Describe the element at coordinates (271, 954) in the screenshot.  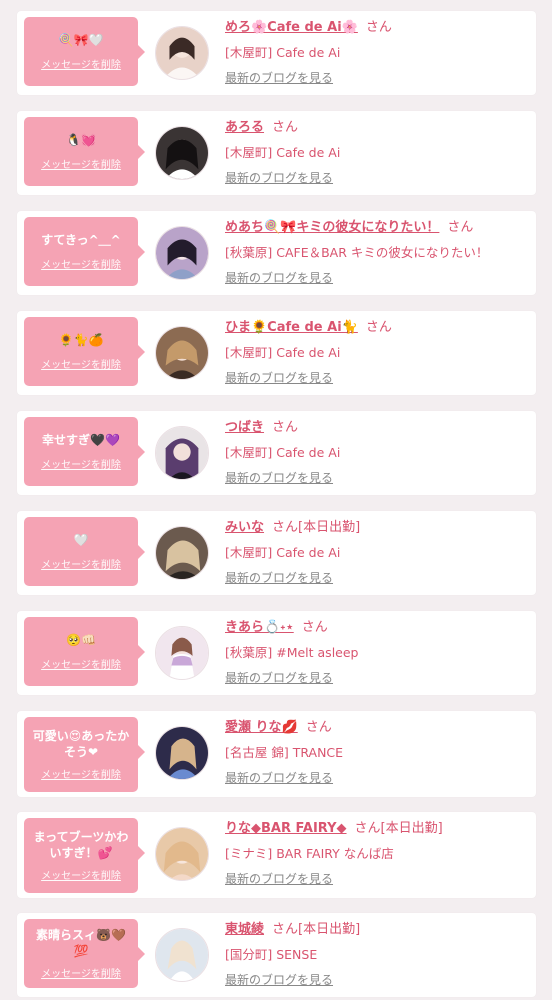
I see `shop-info: [国分町] SENSE` at that location.